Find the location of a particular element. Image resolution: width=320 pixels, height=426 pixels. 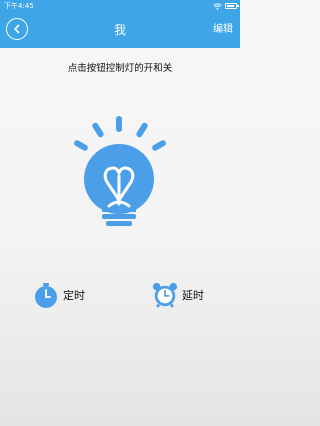

delay-label: 延时 is located at coordinates (193, 295).